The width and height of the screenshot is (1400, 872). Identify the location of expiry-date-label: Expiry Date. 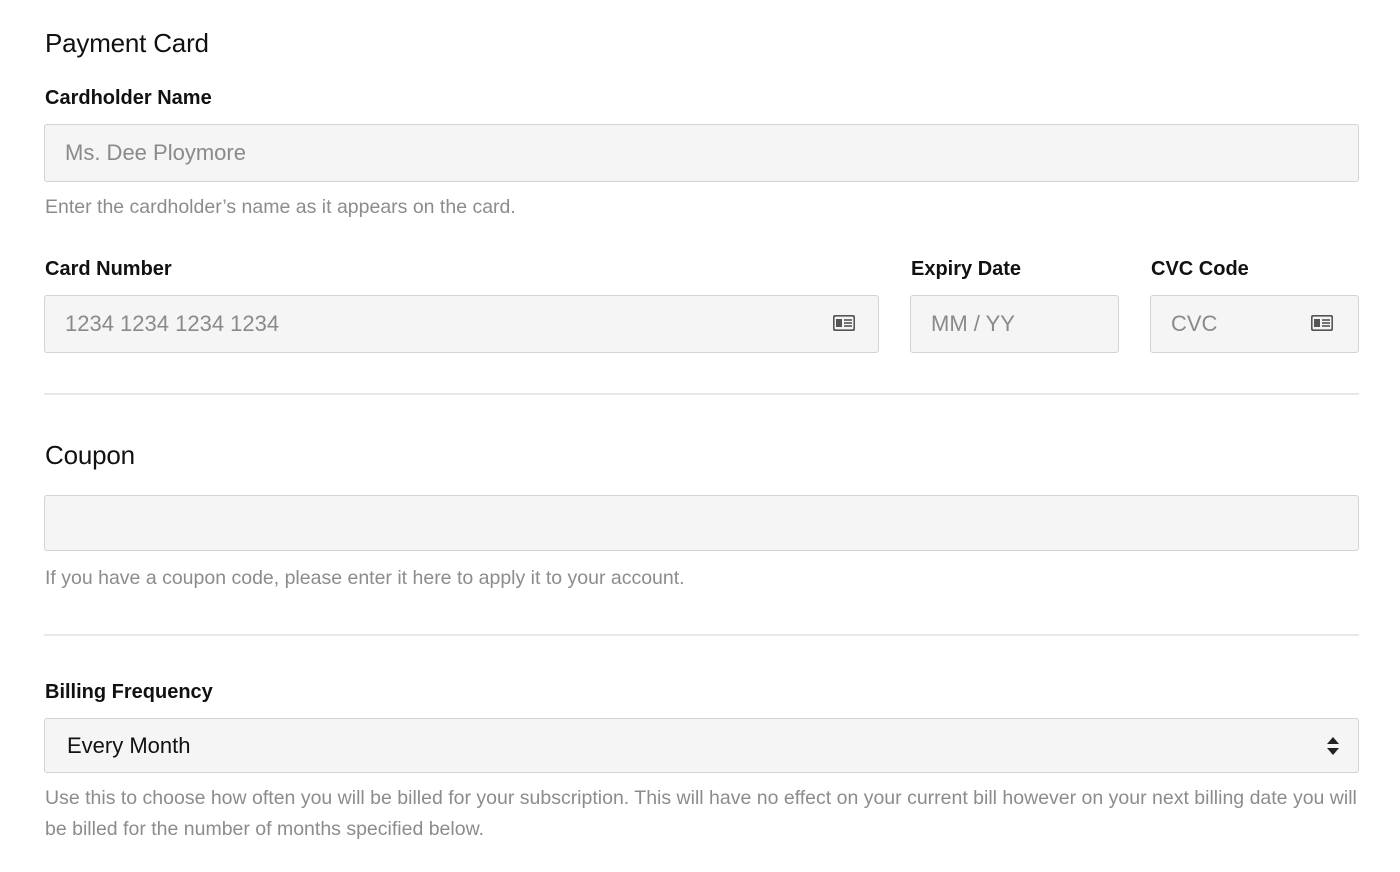
(966, 269).